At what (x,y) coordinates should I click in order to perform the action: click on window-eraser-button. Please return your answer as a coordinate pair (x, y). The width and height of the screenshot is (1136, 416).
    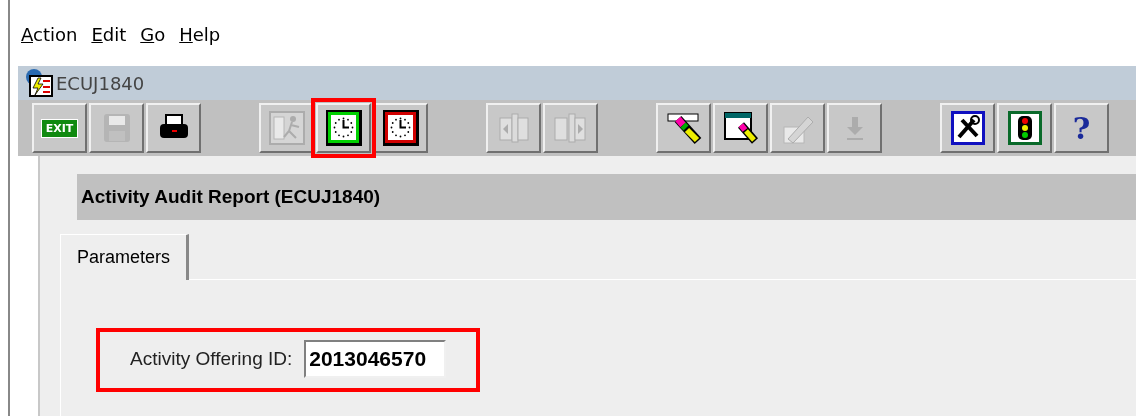
    Looking at the image, I should click on (740, 128).